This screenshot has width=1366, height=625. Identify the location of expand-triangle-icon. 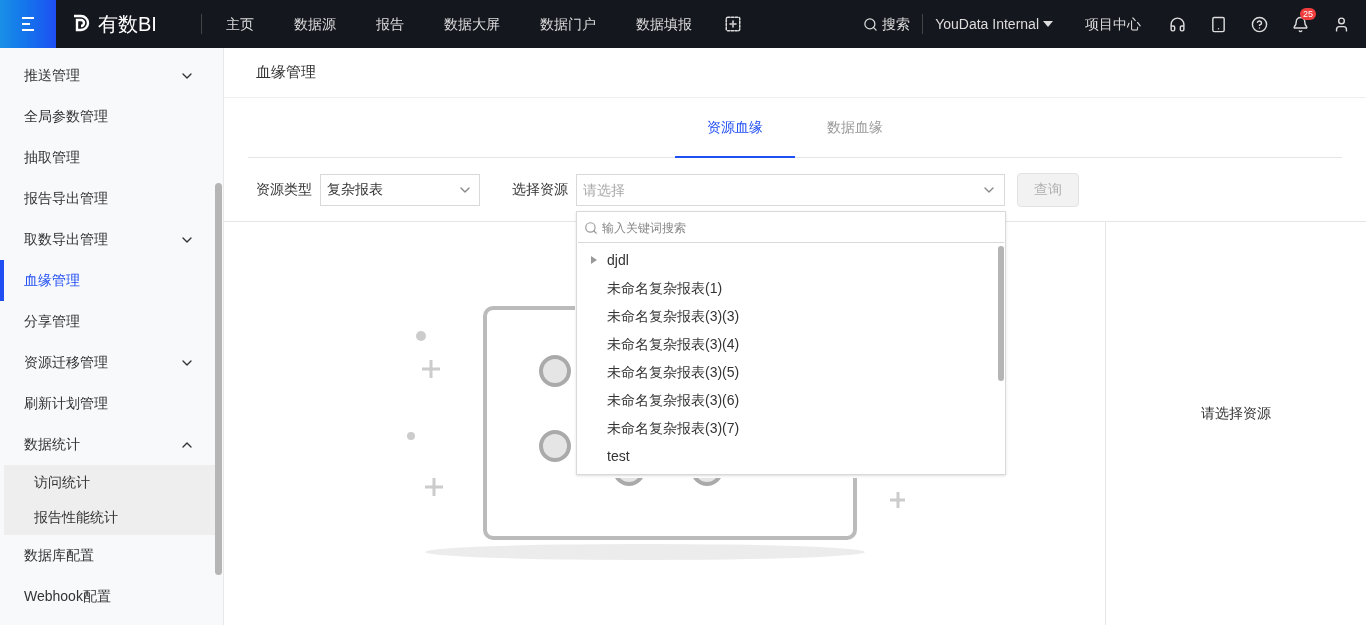
(594, 260).